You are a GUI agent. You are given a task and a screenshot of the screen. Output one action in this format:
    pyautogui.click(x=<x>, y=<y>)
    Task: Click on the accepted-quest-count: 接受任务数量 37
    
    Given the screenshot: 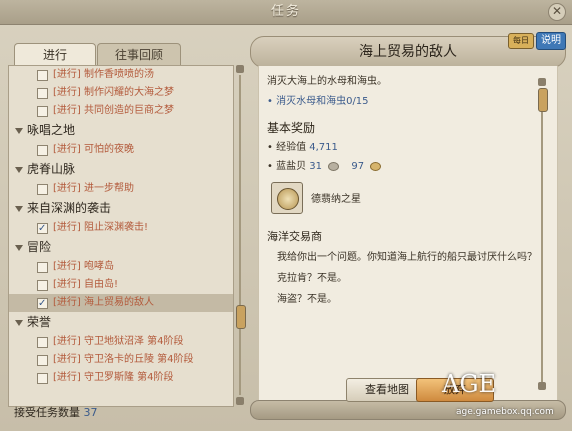 What is the action you would take?
    pyautogui.click(x=56, y=412)
    